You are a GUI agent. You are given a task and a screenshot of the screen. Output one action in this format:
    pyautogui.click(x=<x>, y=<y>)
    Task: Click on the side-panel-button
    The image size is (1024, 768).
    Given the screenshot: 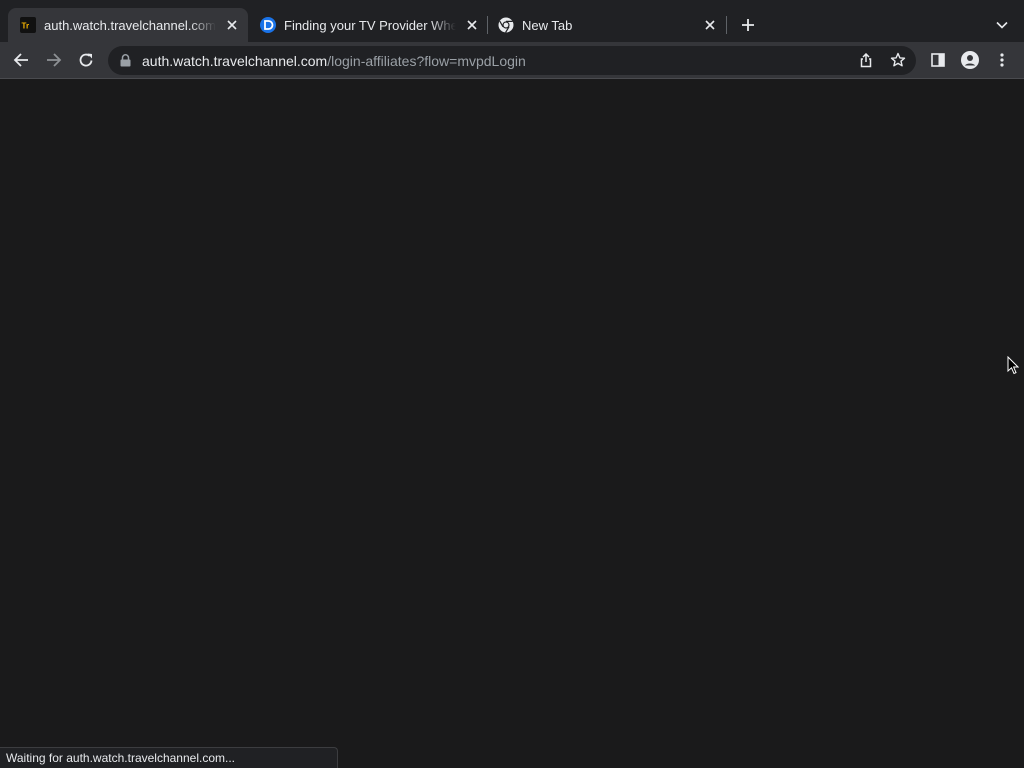 What is the action you would take?
    pyautogui.click(x=938, y=60)
    